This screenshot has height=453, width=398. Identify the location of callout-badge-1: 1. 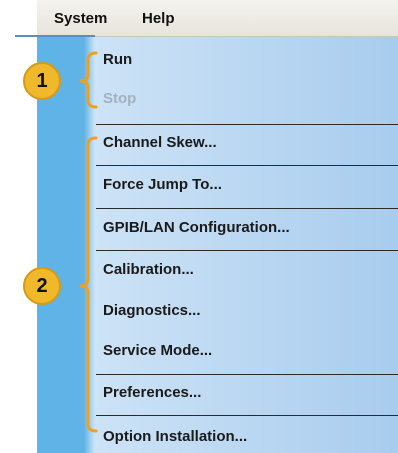
(42, 81).